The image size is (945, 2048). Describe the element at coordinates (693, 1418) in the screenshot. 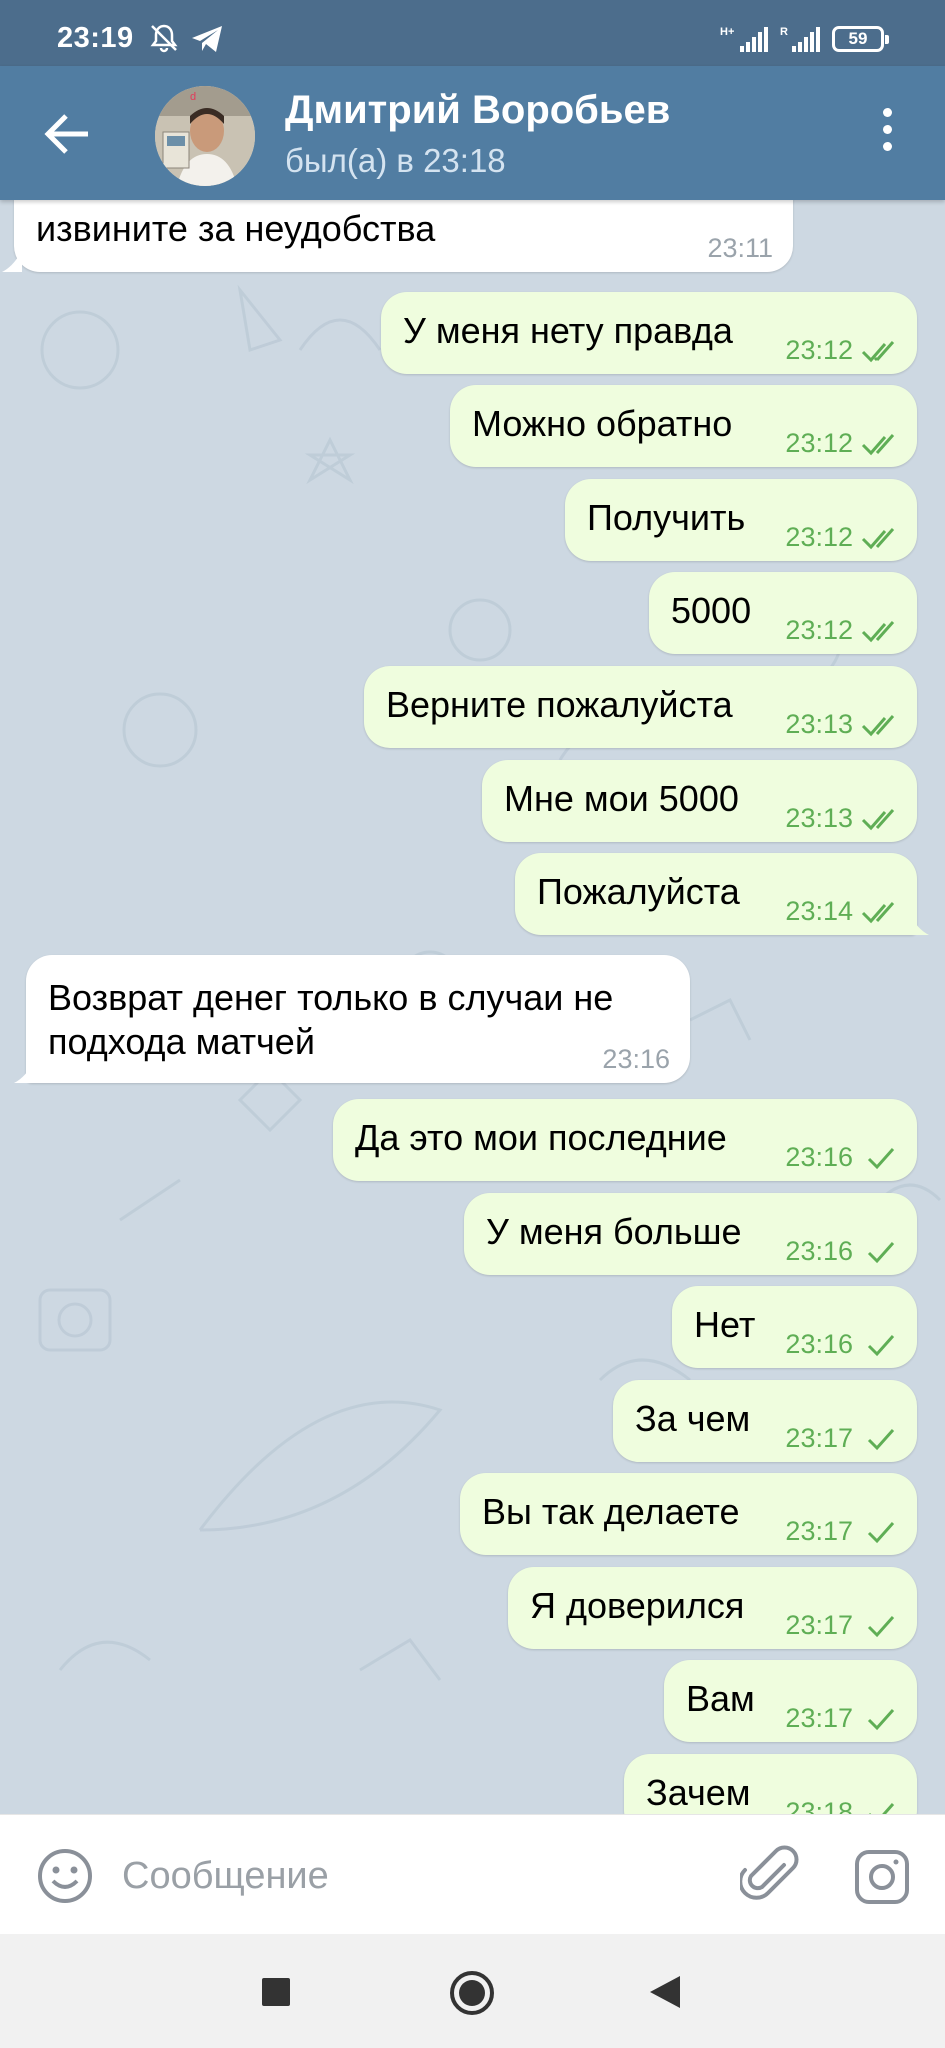

I see `message-text: За чем` at that location.